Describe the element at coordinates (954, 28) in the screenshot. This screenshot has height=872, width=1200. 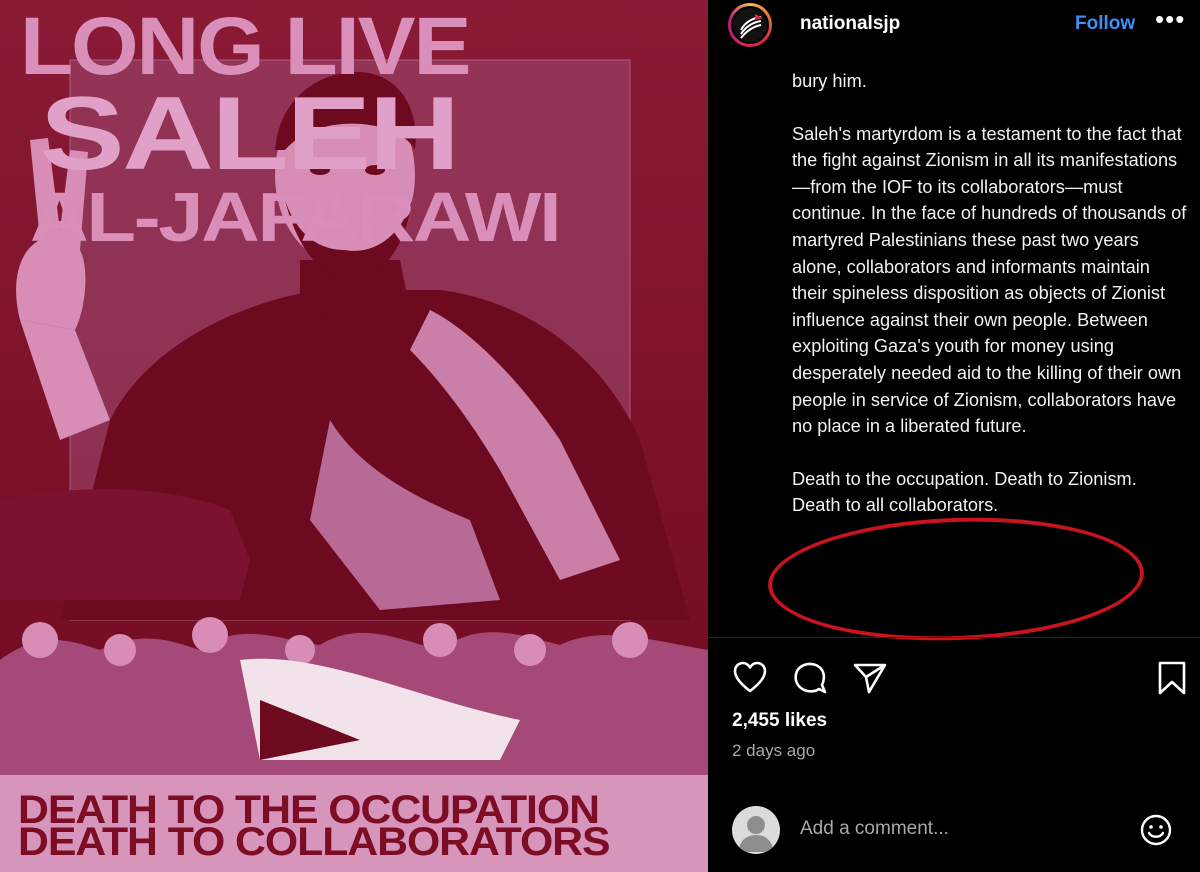
I see `post-header: nationalsjp Follow •••` at that location.